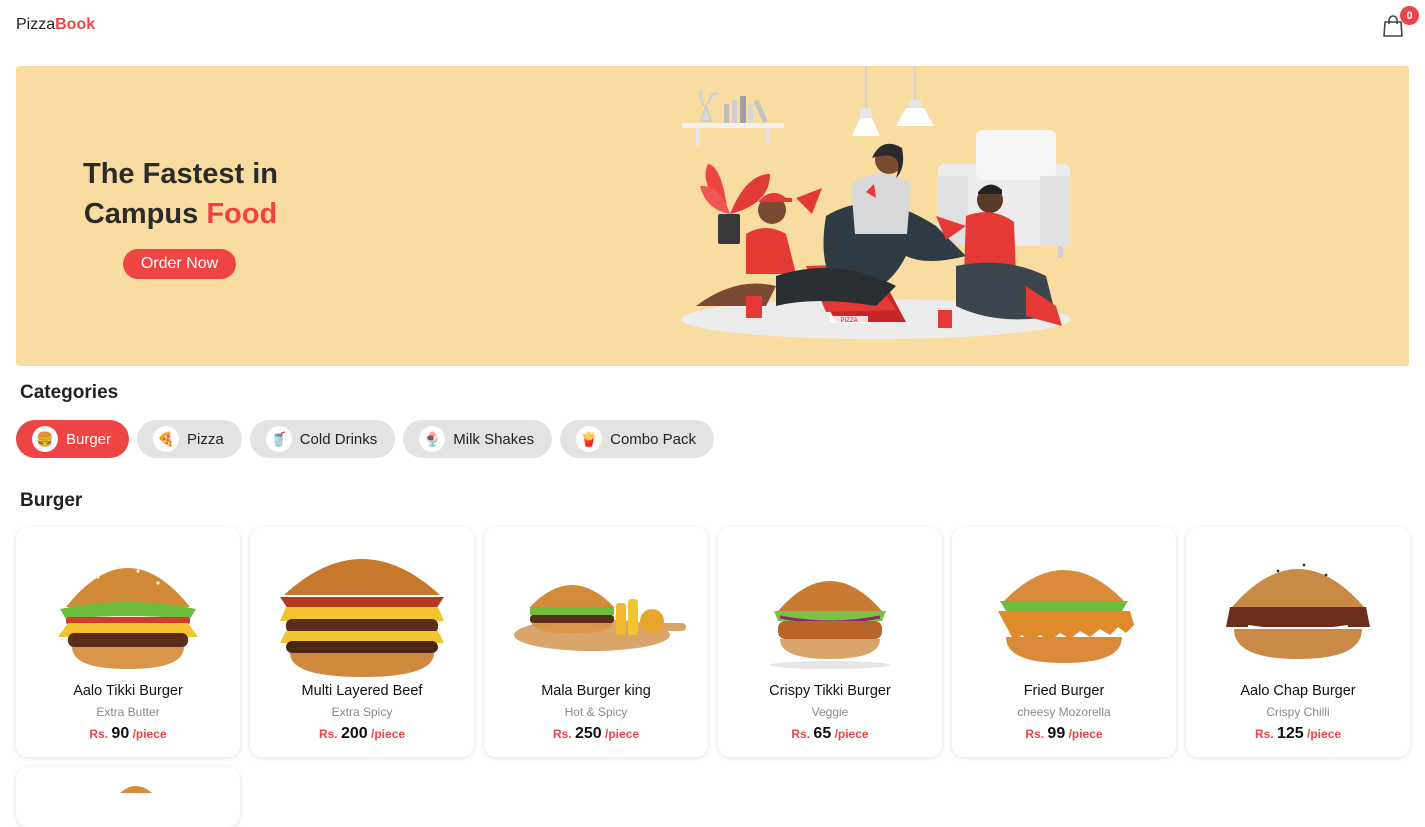  I want to click on product-name: Multi Layered Beef, so click(362, 691).